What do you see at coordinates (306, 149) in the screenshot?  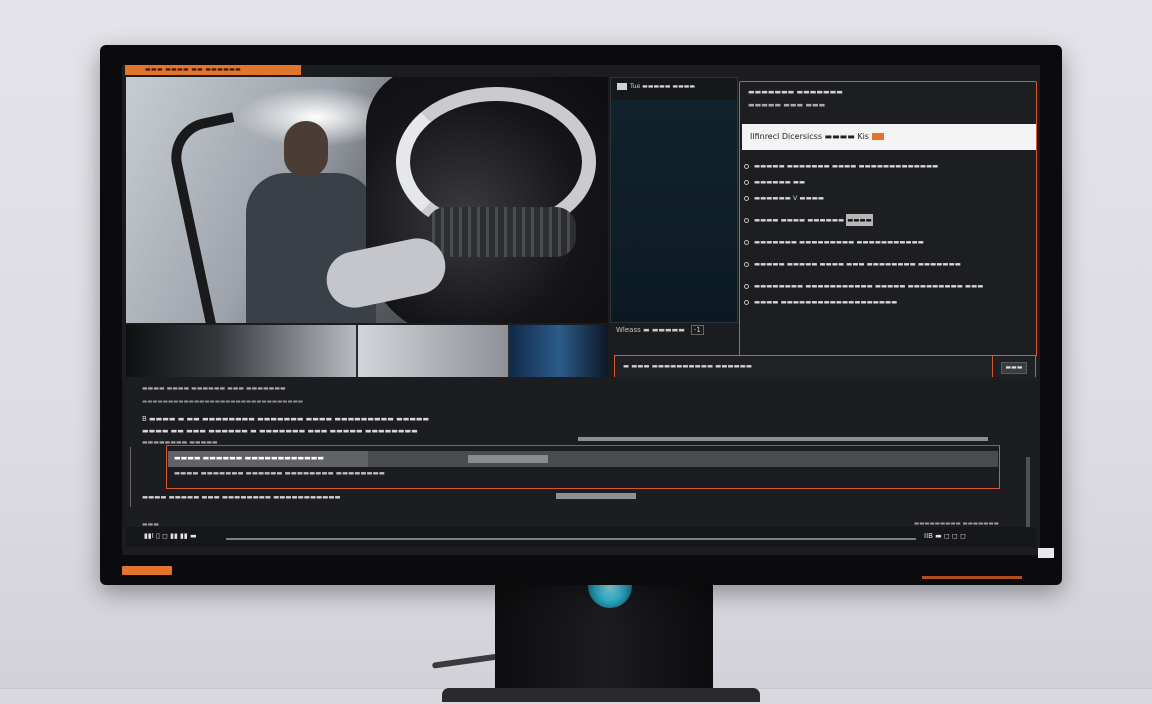 I see `preview-person-head` at bounding box center [306, 149].